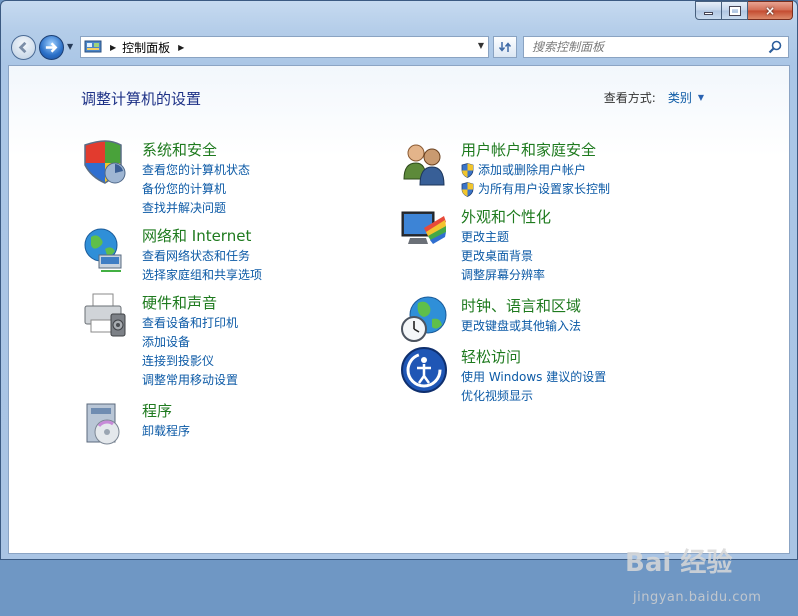 The height and width of the screenshot is (616, 798). I want to click on recent-pages-dropdown-icon: ▼, so click(70, 46).